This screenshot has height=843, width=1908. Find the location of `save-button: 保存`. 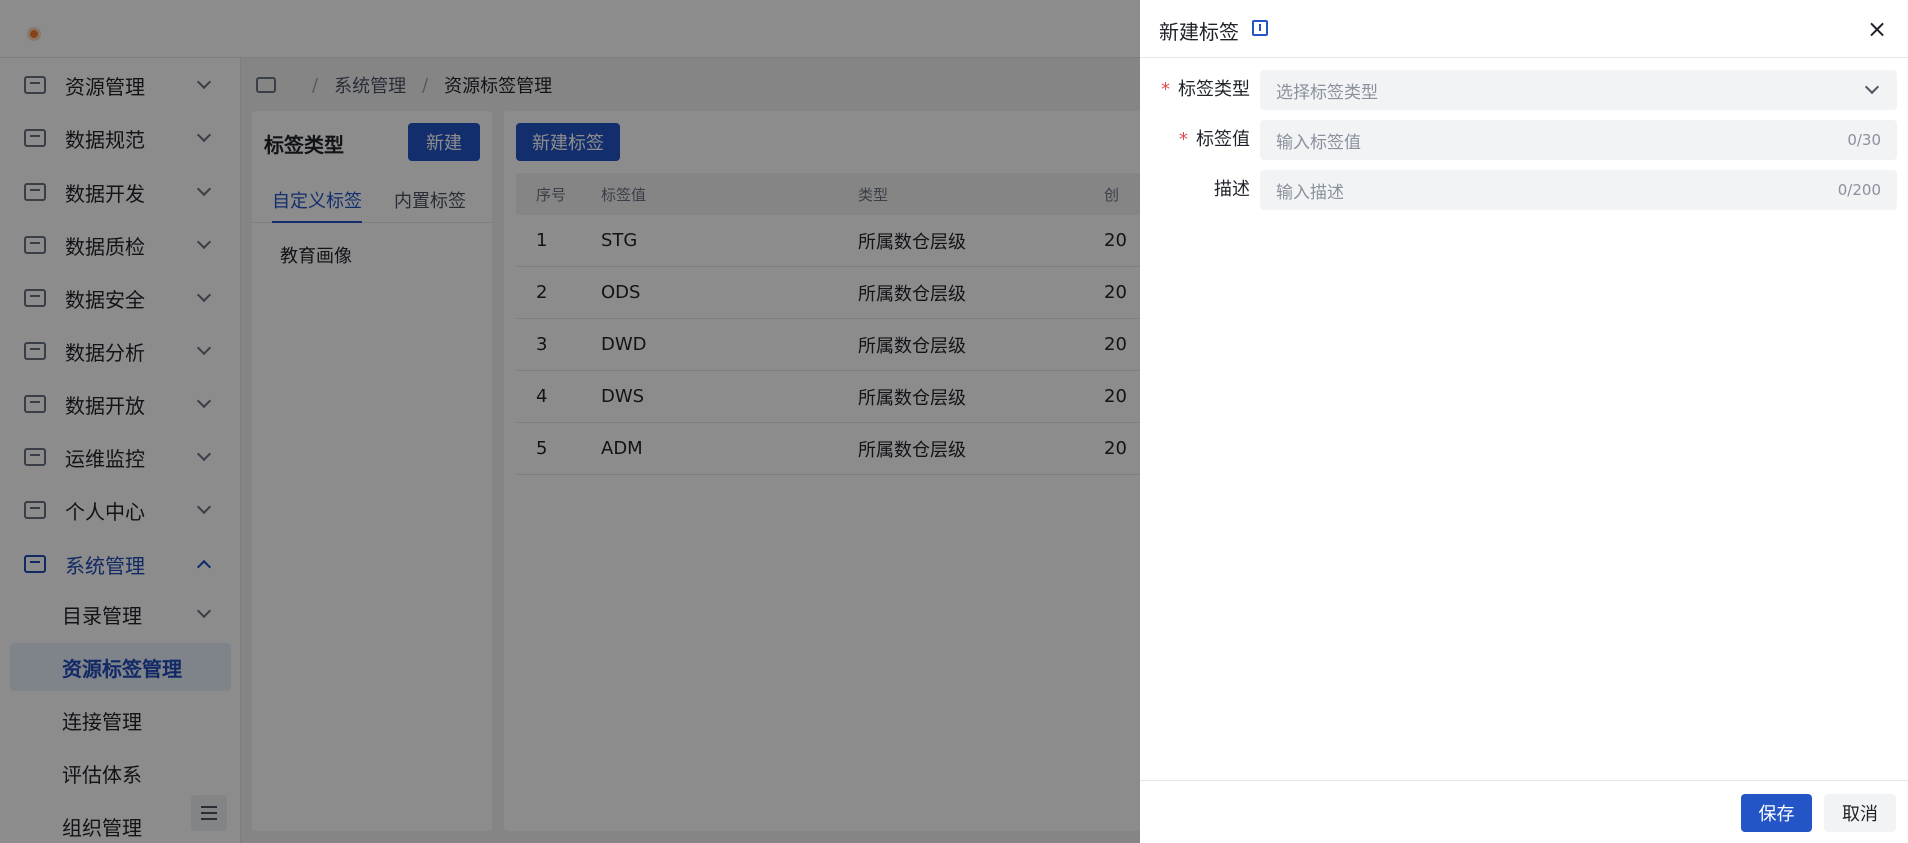

save-button: 保存 is located at coordinates (1776, 813).